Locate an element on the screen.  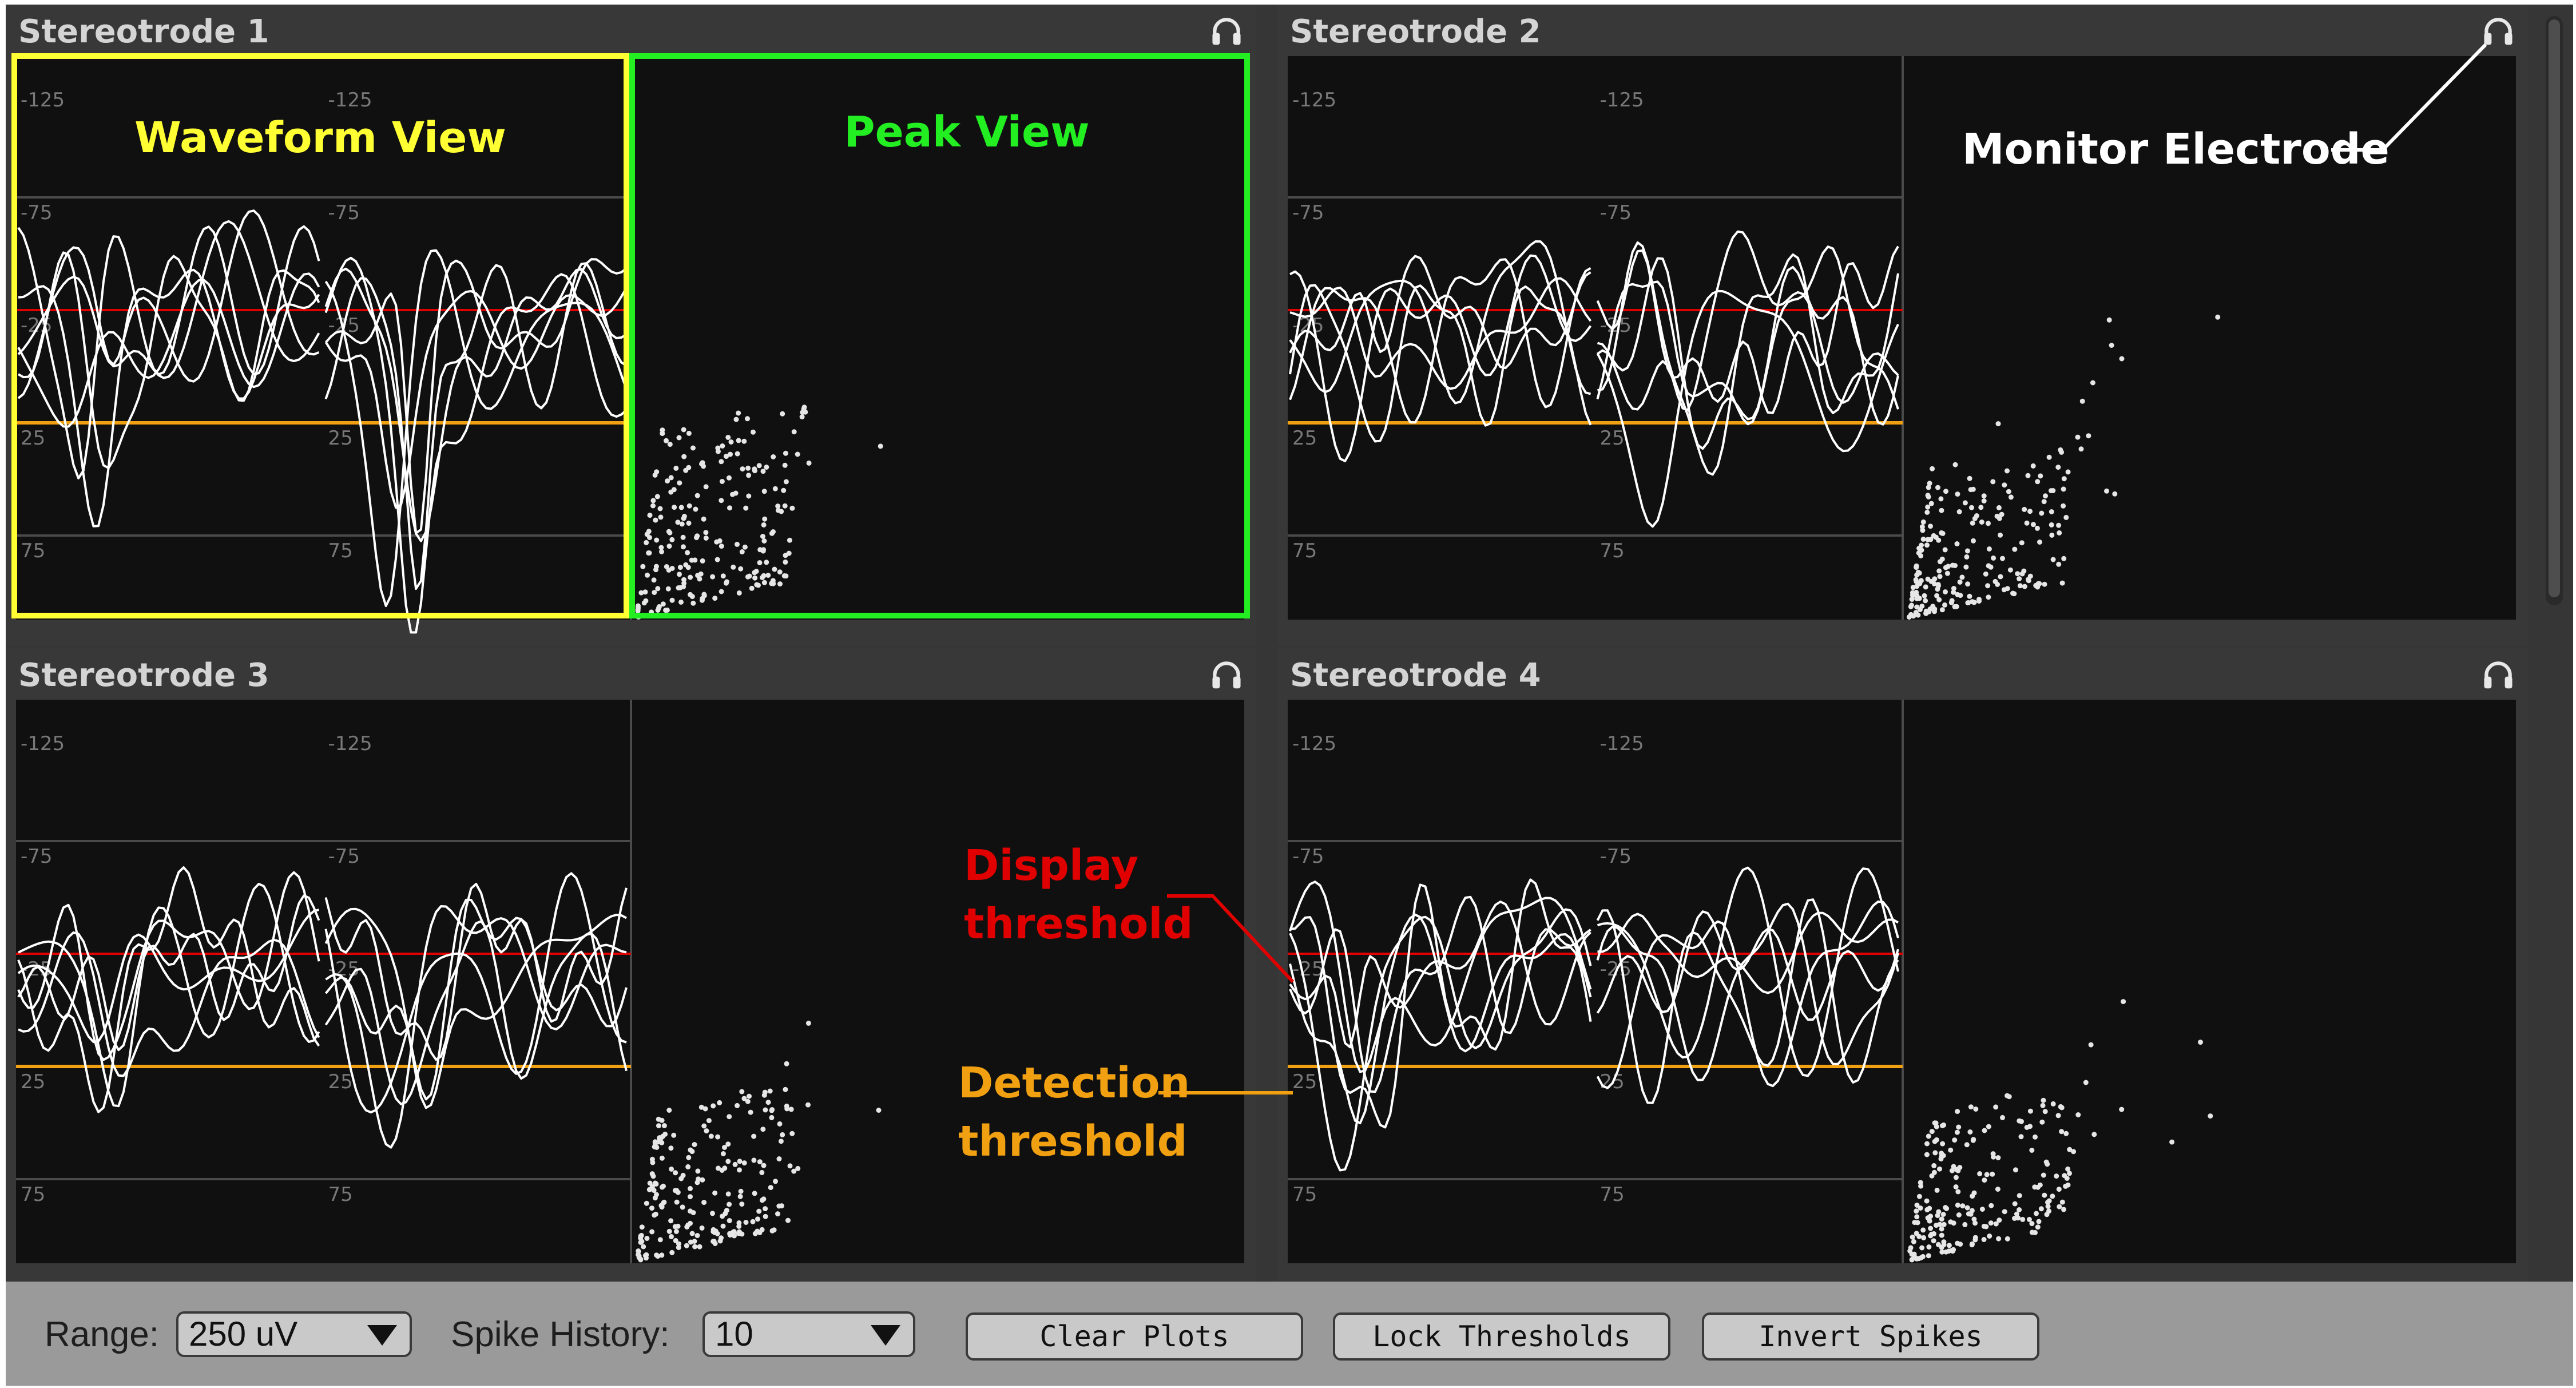
axis-tick-label: -125 is located at coordinates (1622, 100).